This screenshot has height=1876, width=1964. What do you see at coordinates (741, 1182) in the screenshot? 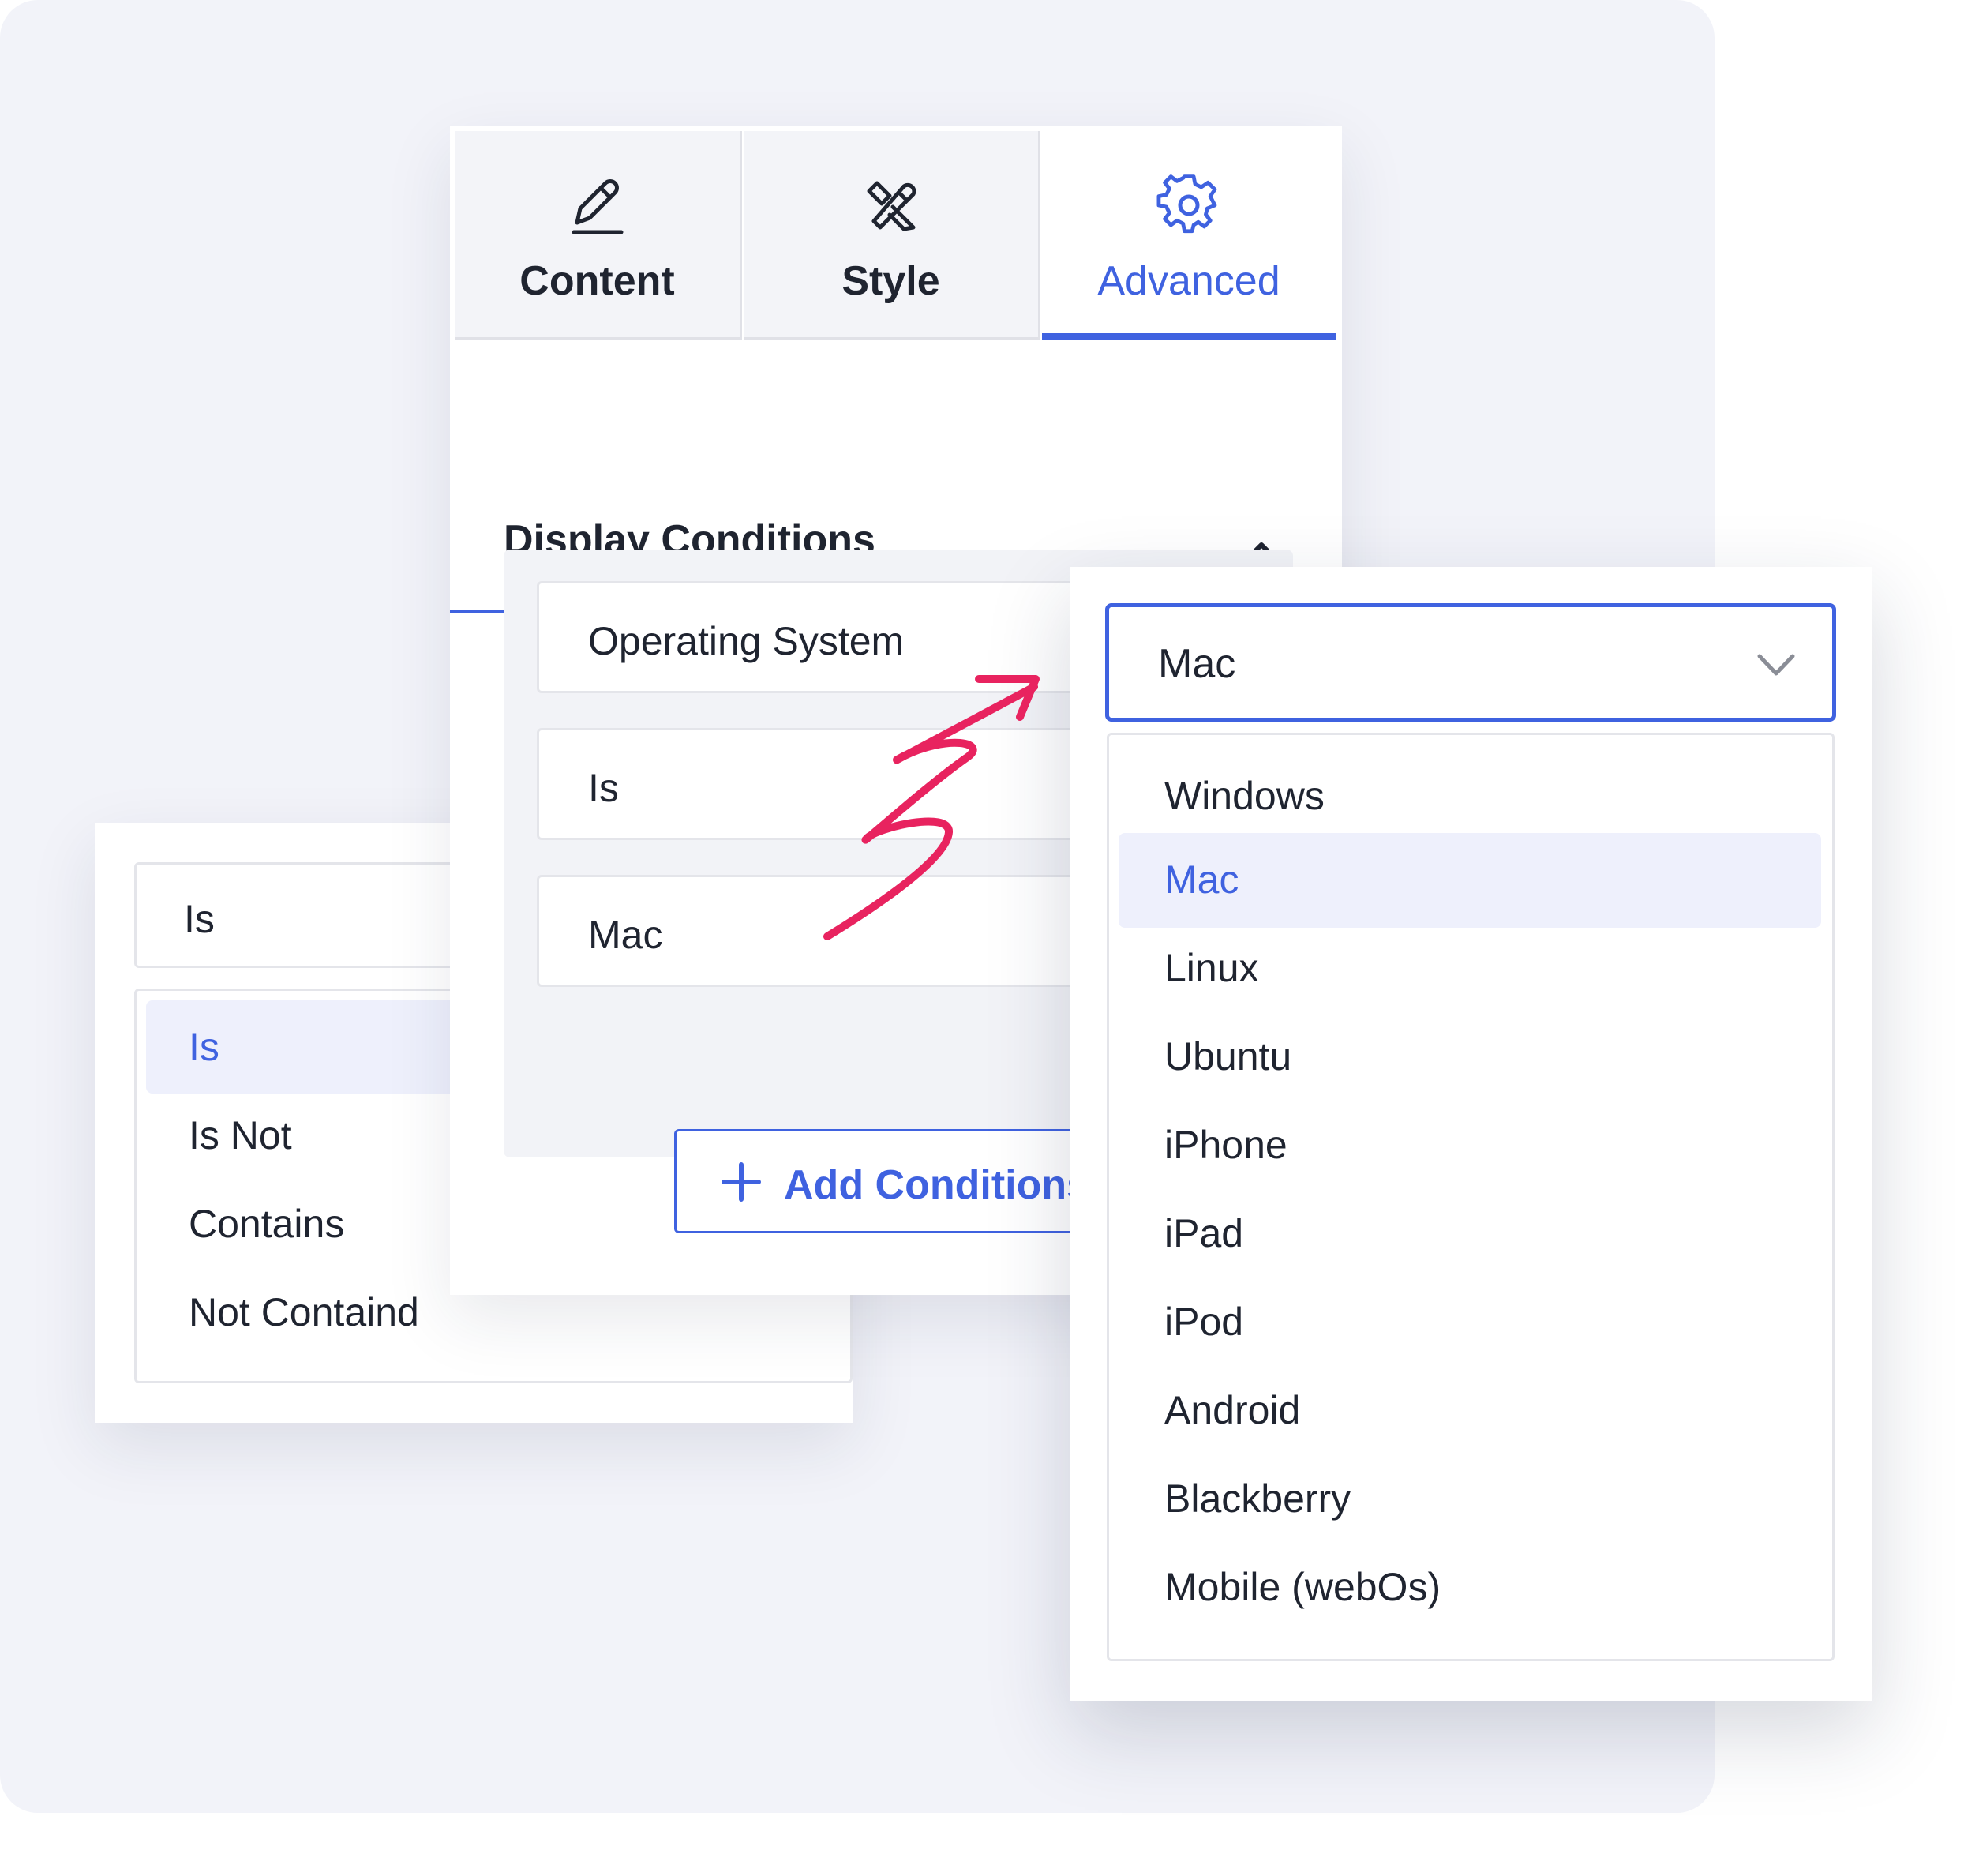
I see `plus-icon` at bounding box center [741, 1182].